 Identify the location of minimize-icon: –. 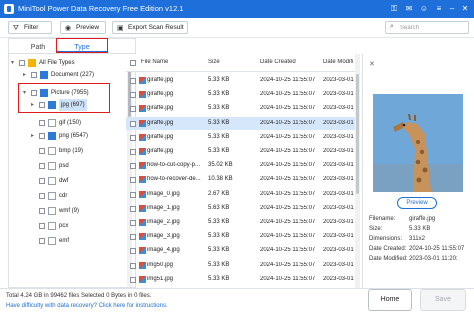
(452, 9).